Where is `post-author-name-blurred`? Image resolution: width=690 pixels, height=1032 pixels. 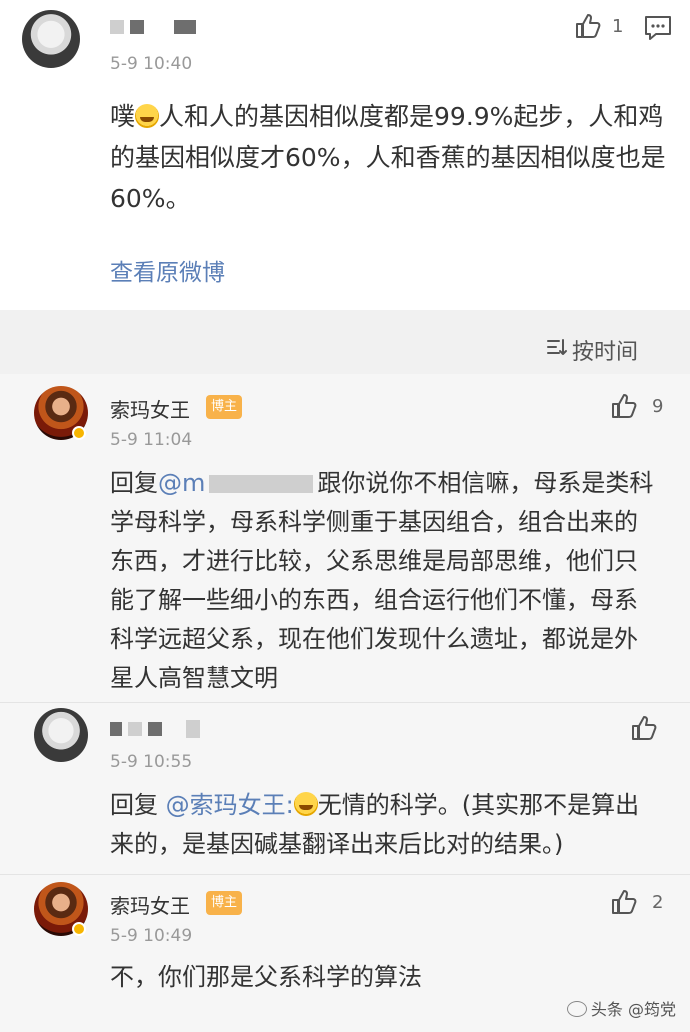
post-author-name-blurred is located at coordinates (156, 26).